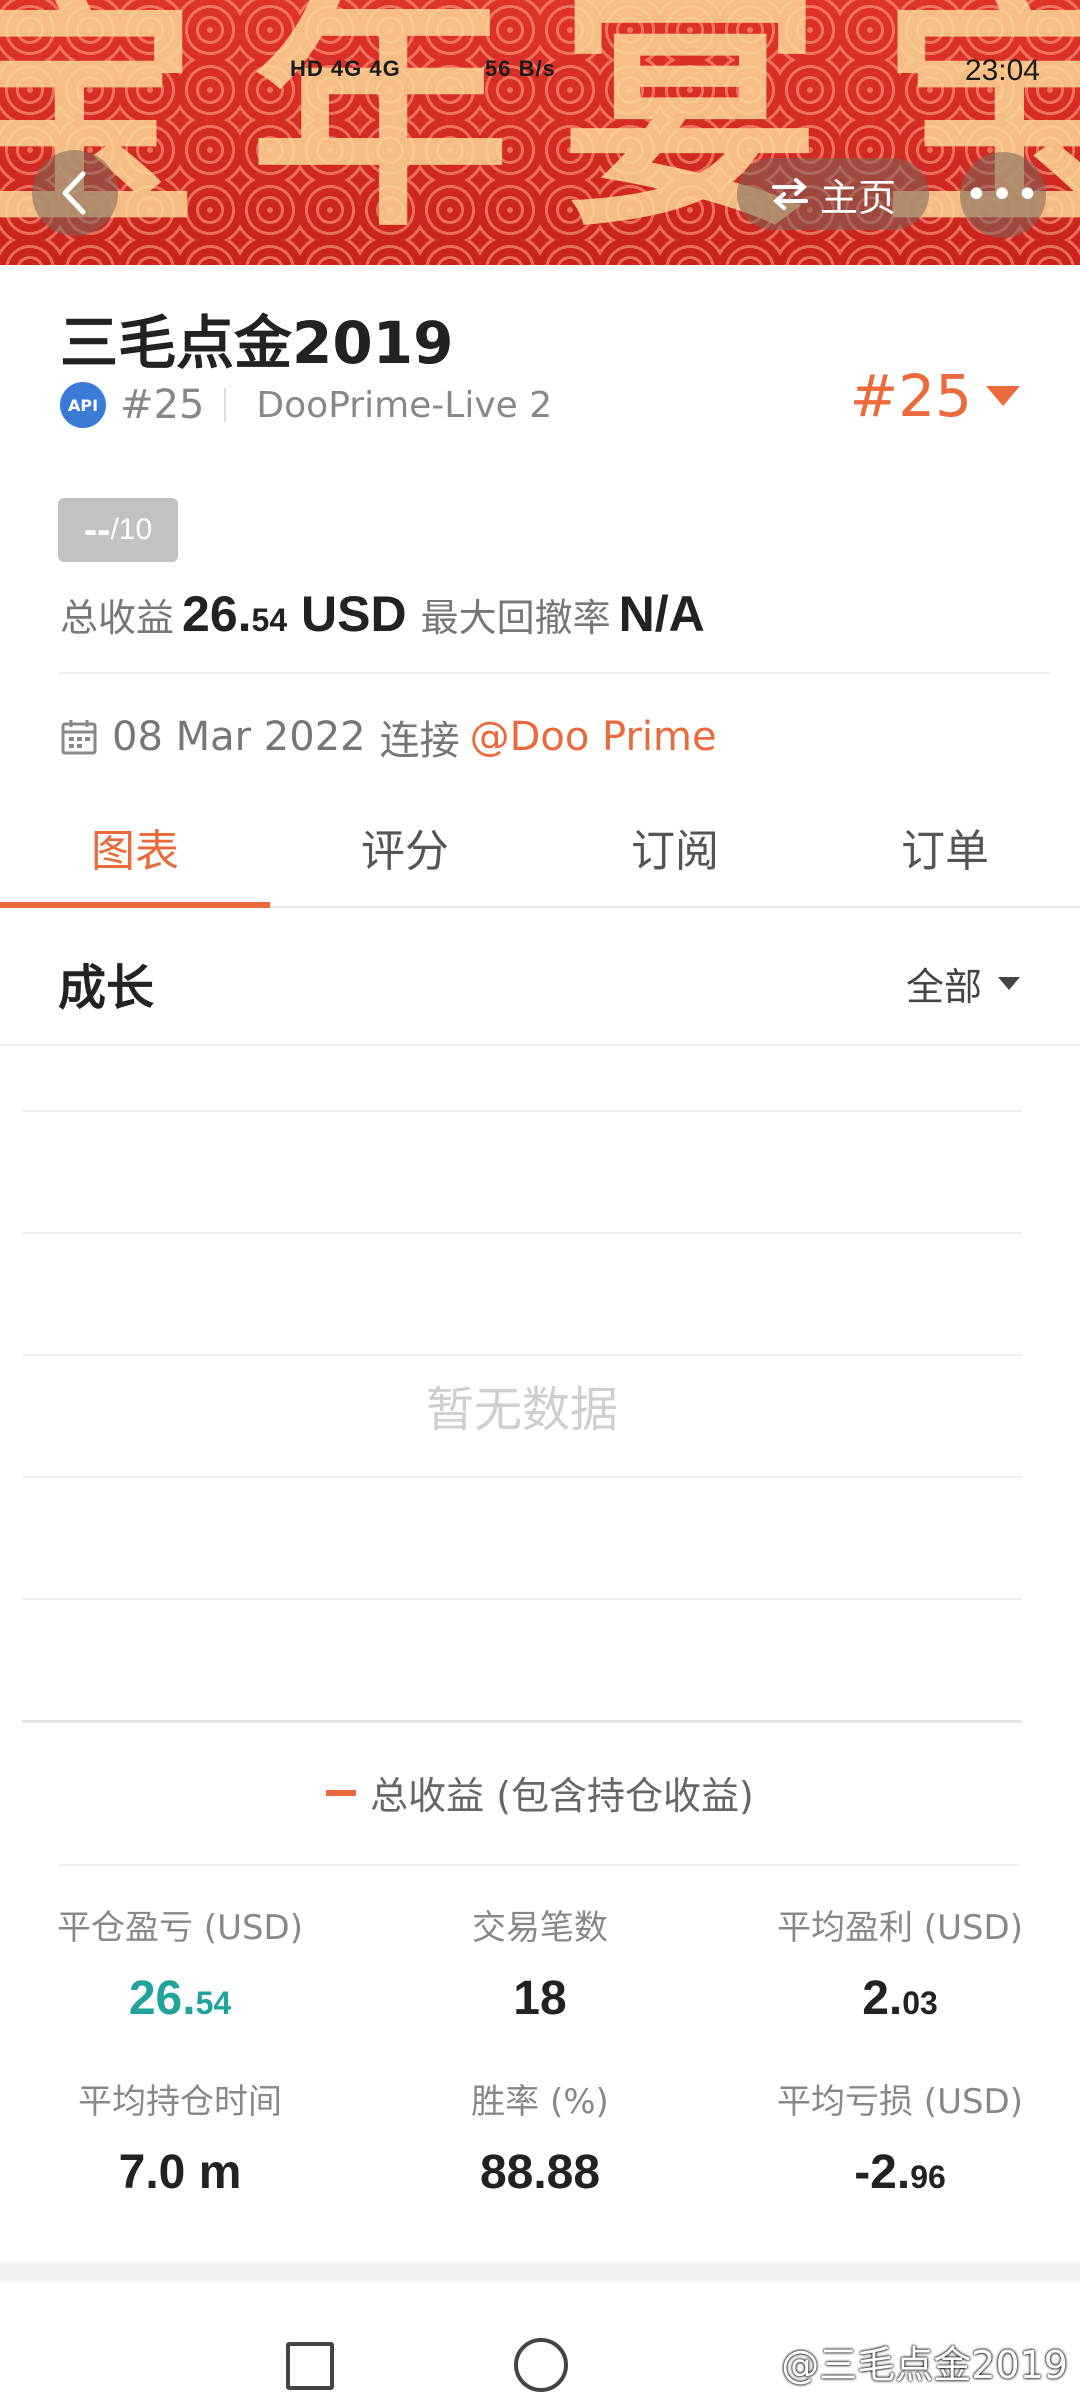  I want to click on banner-calligraphy: 年, so click(380, 131).